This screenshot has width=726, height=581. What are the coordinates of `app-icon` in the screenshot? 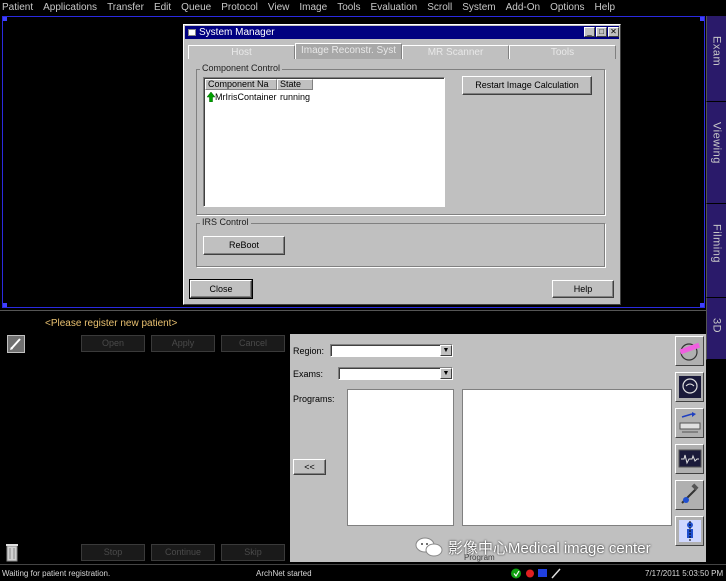 It's located at (192, 32).